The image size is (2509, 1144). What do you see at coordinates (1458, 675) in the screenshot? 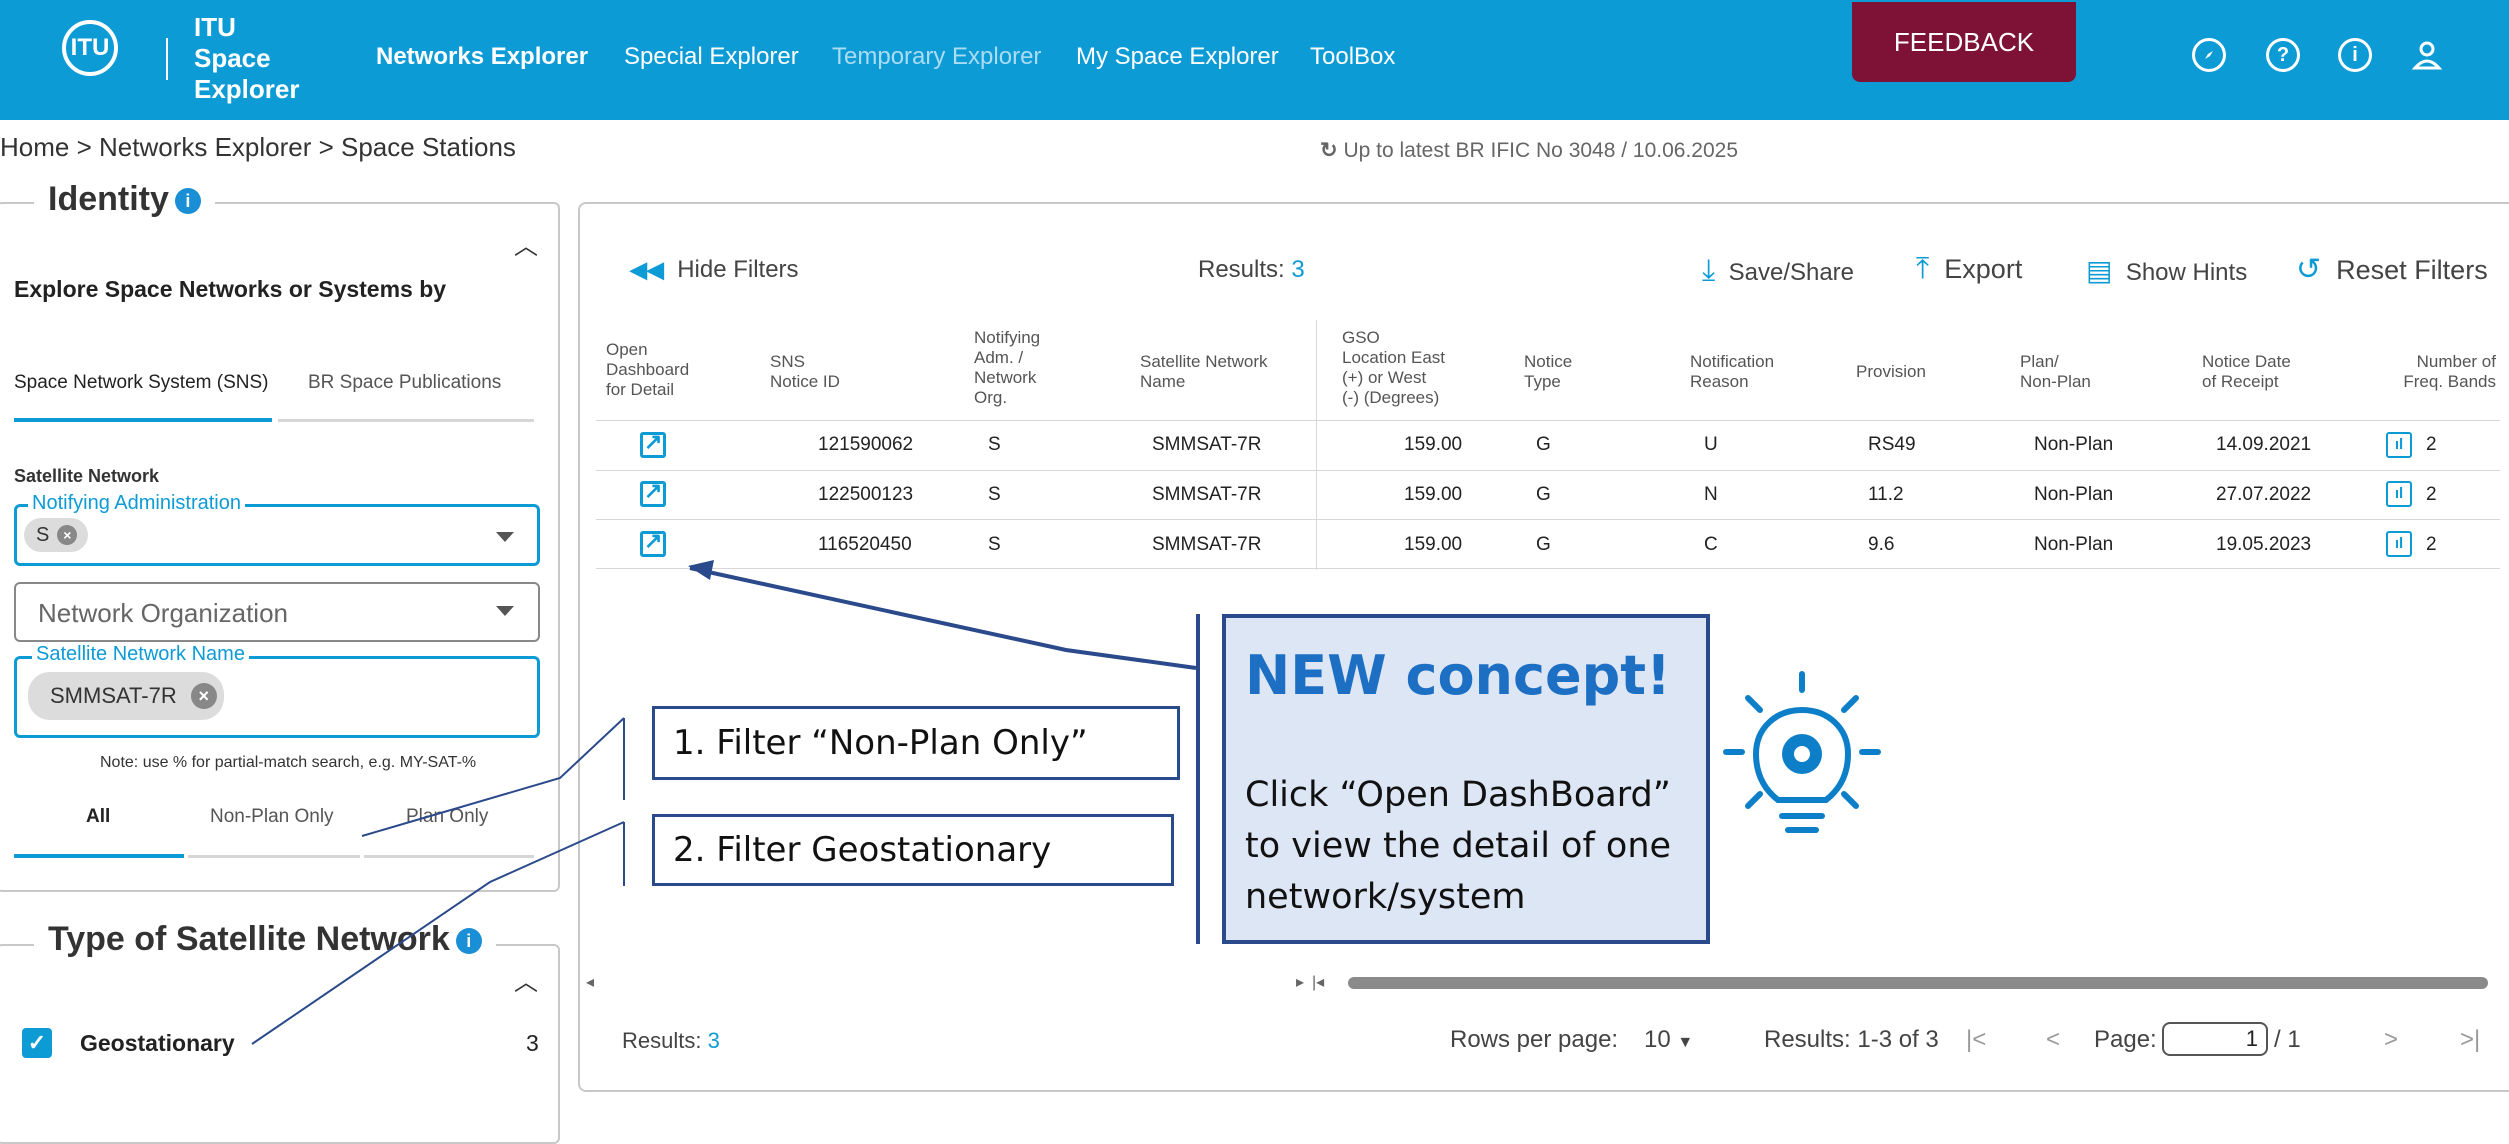
I see `new-concept-title: NEW concept!` at bounding box center [1458, 675].